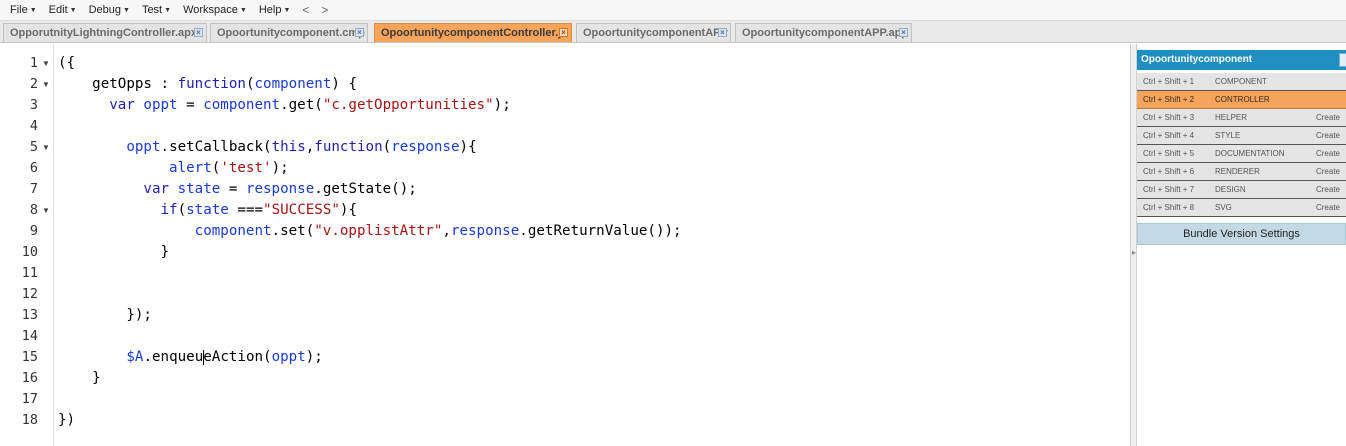 This screenshot has height=446, width=1346. I want to click on row-shortcut: Ctrl + Shift + 8, so click(1169, 207).